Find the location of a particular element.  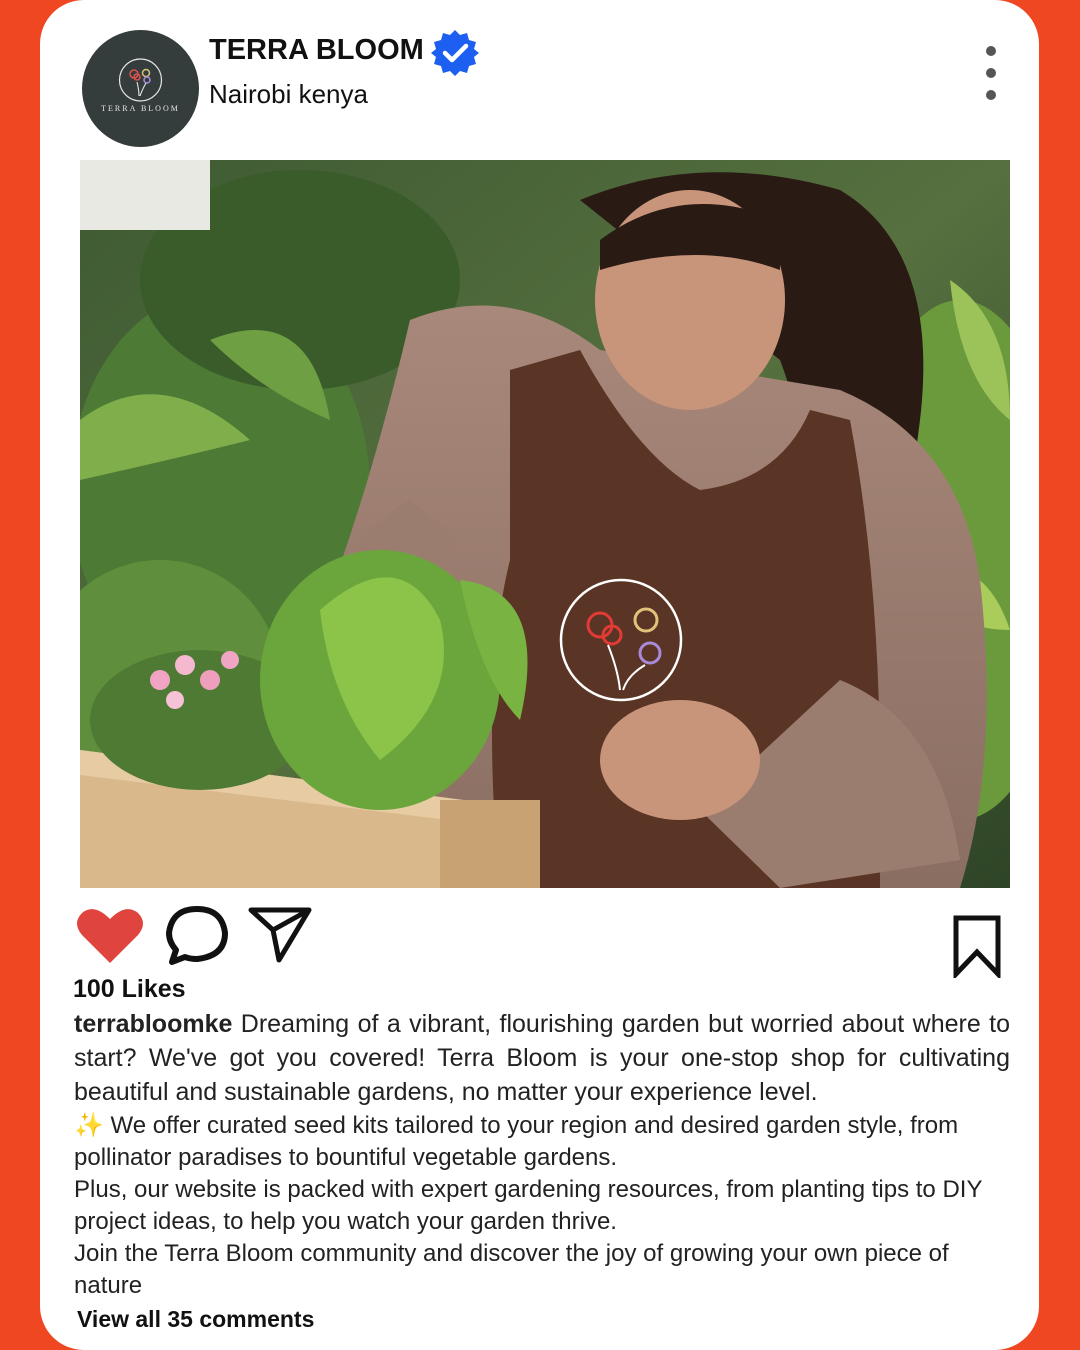

comment-icon is located at coordinates (197, 935).